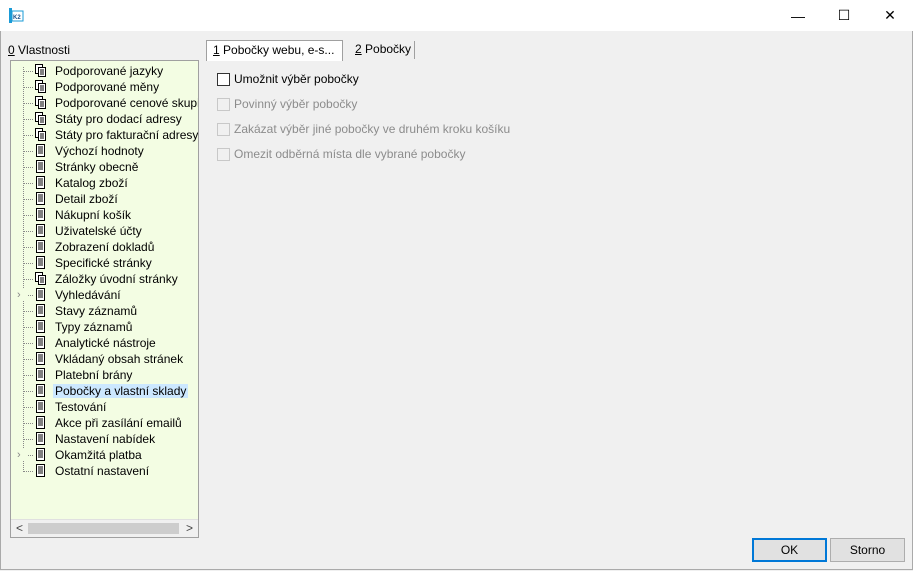 The image size is (913, 571). Describe the element at coordinates (216, 50) in the screenshot. I see `tab-hotkey: 1` at that location.